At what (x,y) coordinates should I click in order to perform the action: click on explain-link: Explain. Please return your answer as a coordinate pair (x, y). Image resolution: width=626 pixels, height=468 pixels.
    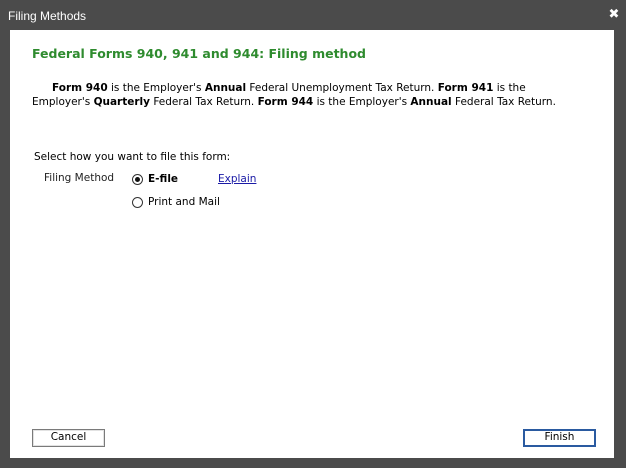
    Looking at the image, I should click on (237, 179).